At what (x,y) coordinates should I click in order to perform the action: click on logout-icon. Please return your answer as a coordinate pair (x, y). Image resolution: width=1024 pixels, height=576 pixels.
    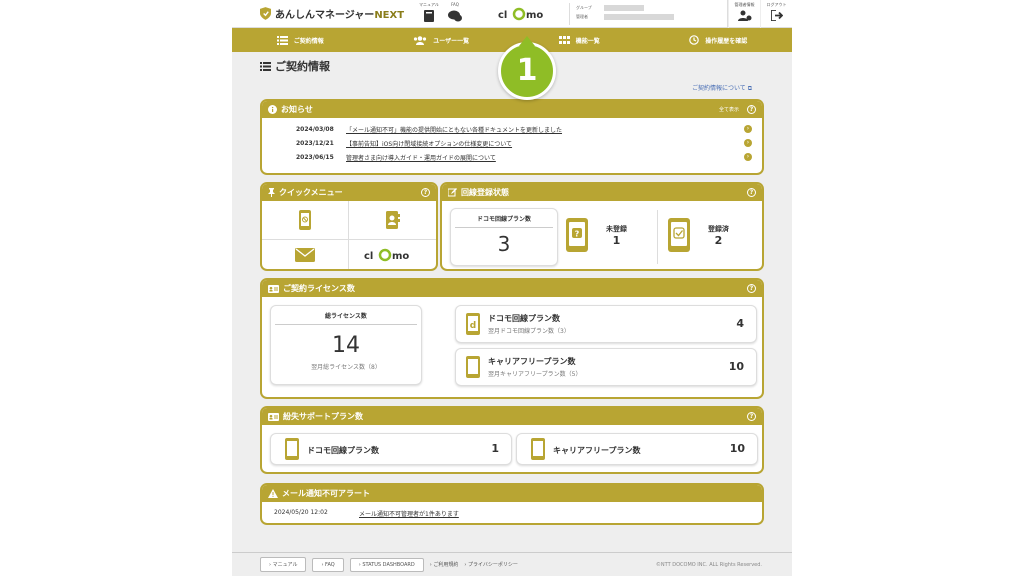
    Looking at the image, I should click on (776, 15).